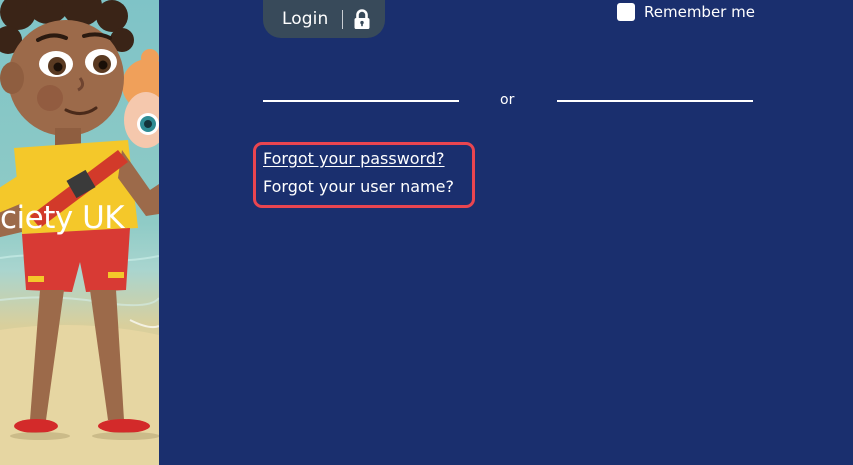  What do you see at coordinates (626, 12) in the screenshot?
I see `remember-me-checkbox` at bounding box center [626, 12].